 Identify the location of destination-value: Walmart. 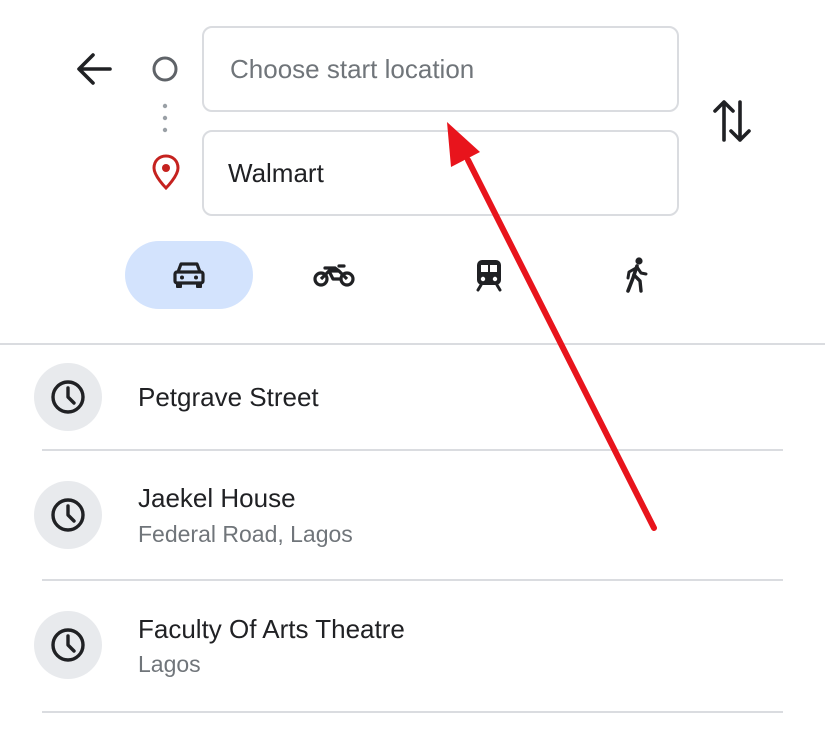
(276, 172).